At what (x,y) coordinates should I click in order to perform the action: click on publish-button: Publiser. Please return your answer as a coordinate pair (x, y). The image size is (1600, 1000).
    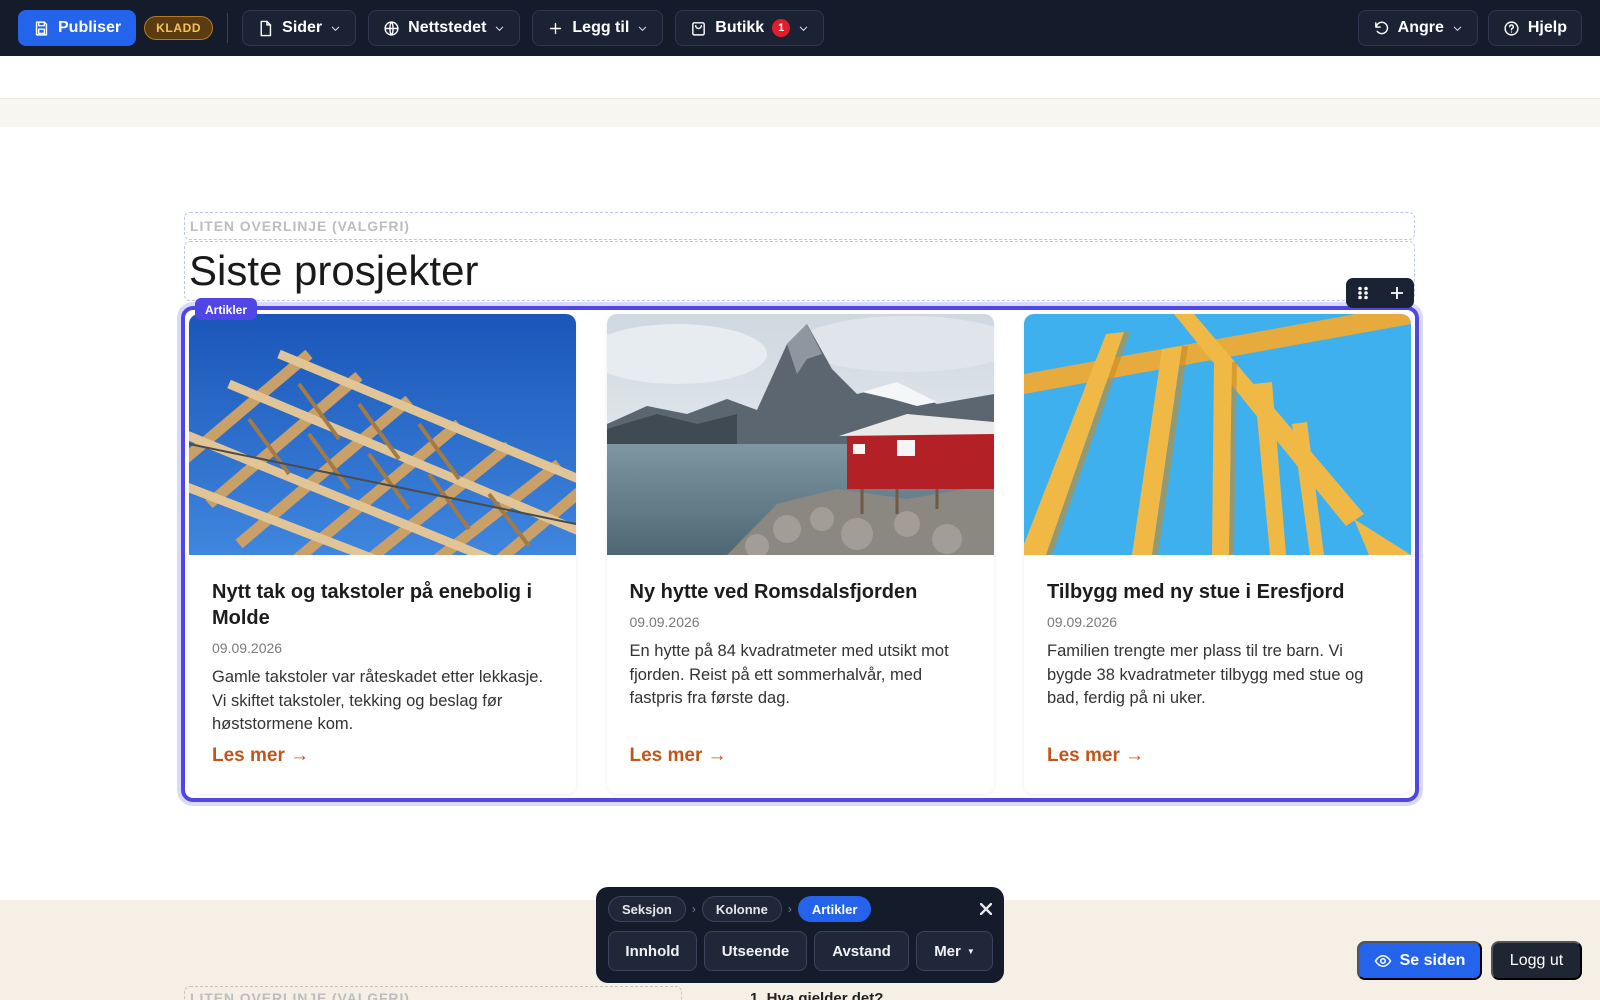
    Looking at the image, I should click on (77, 28).